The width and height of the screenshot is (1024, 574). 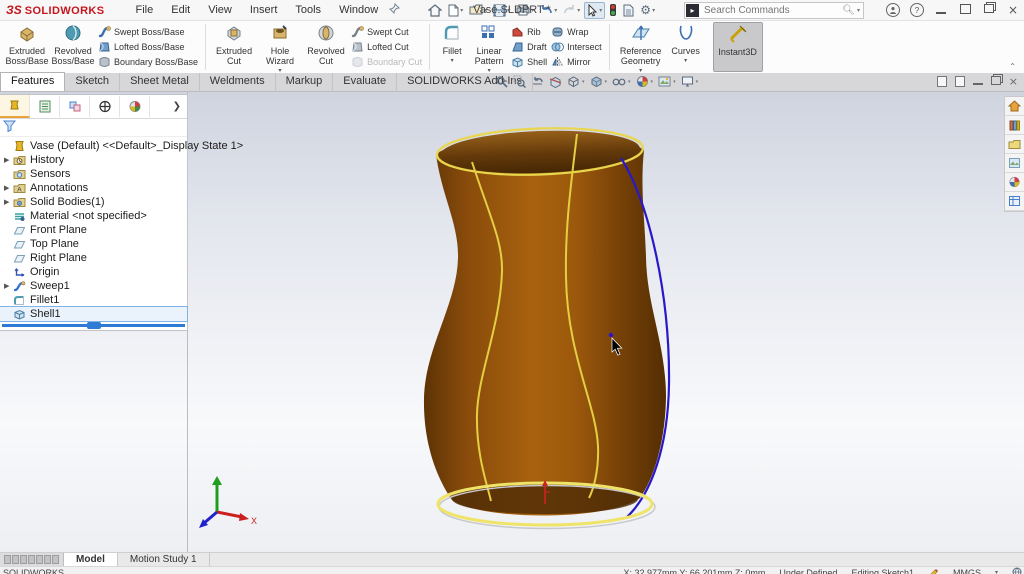 I want to click on reference-geometry-button: Reference Geometry ▾, so click(x=641, y=48).